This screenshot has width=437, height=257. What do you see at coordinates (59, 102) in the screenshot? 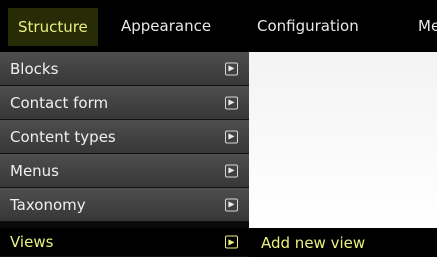
I see `menu-item-label: Contact form` at bounding box center [59, 102].